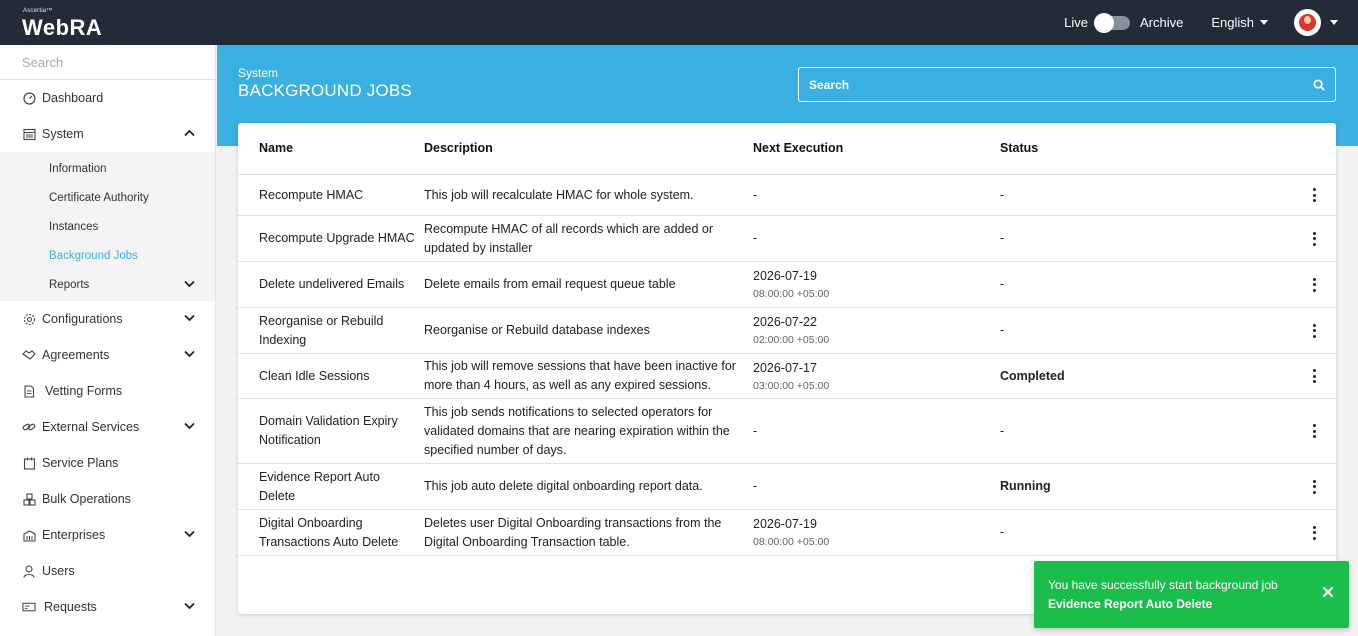 The width and height of the screenshot is (1358, 636). Describe the element at coordinates (107, 98) in the screenshot. I see `sidebar-item-dashboard: Dashboard` at that location.